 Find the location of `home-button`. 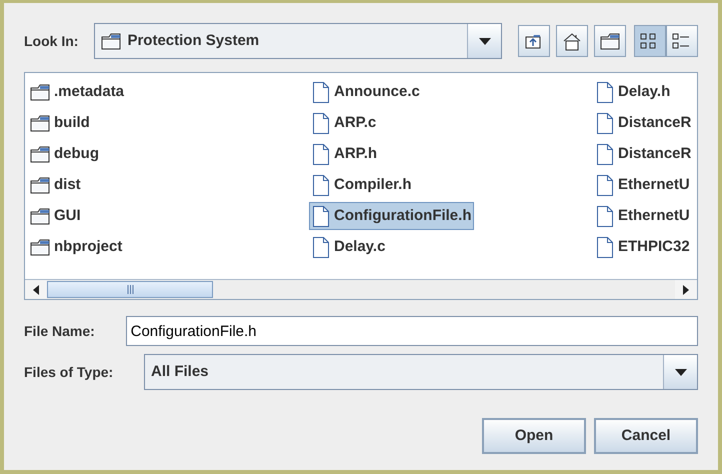

home-button is located at coordinates (572, 41).